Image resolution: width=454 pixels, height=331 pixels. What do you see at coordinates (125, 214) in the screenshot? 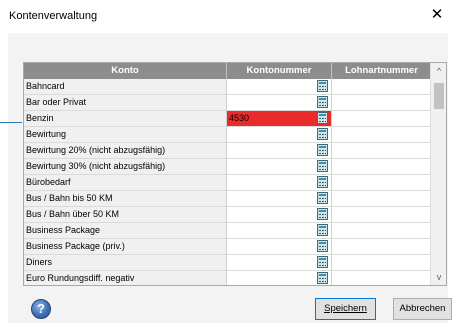
I see `konto-cell: Bus / Bahn über 50 KM` at bounding box center [125, 214].